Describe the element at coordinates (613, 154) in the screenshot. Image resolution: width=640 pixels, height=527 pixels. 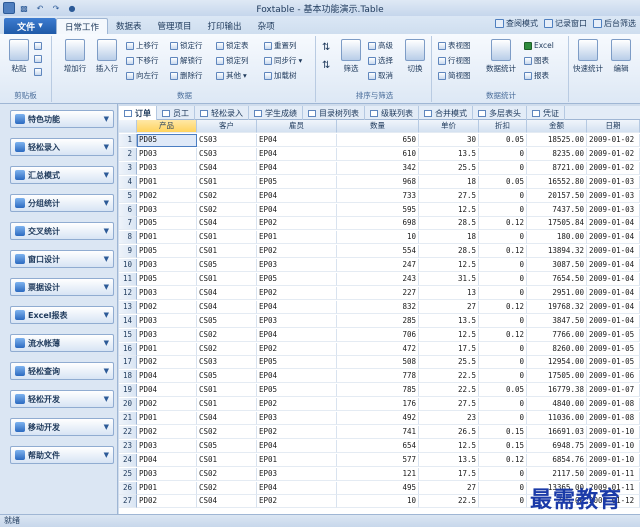
I see `table-cell: 2009-01-02` at that location.